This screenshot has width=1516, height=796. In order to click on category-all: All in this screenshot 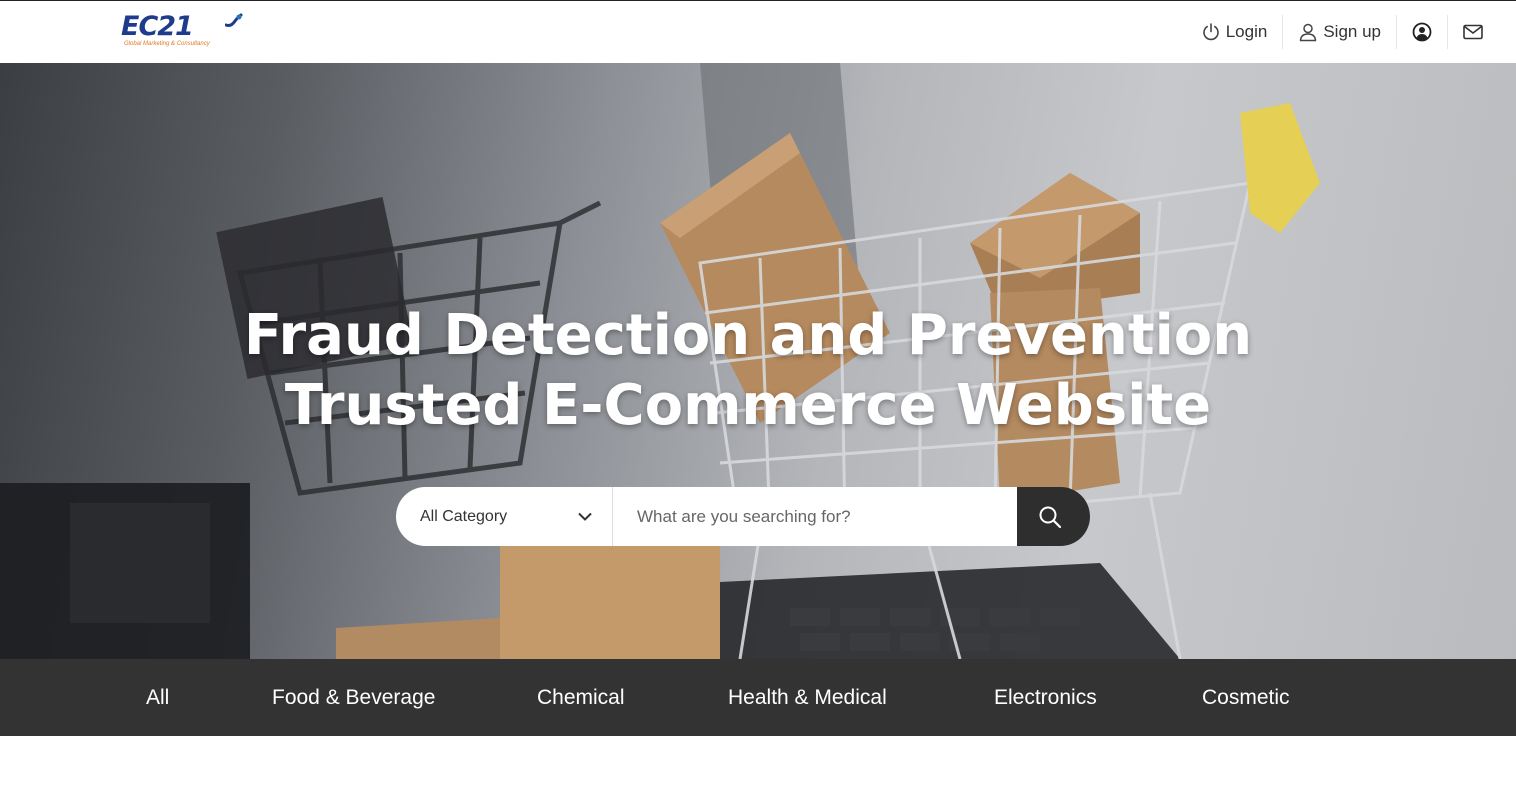, I will do `click(157, 697)`.